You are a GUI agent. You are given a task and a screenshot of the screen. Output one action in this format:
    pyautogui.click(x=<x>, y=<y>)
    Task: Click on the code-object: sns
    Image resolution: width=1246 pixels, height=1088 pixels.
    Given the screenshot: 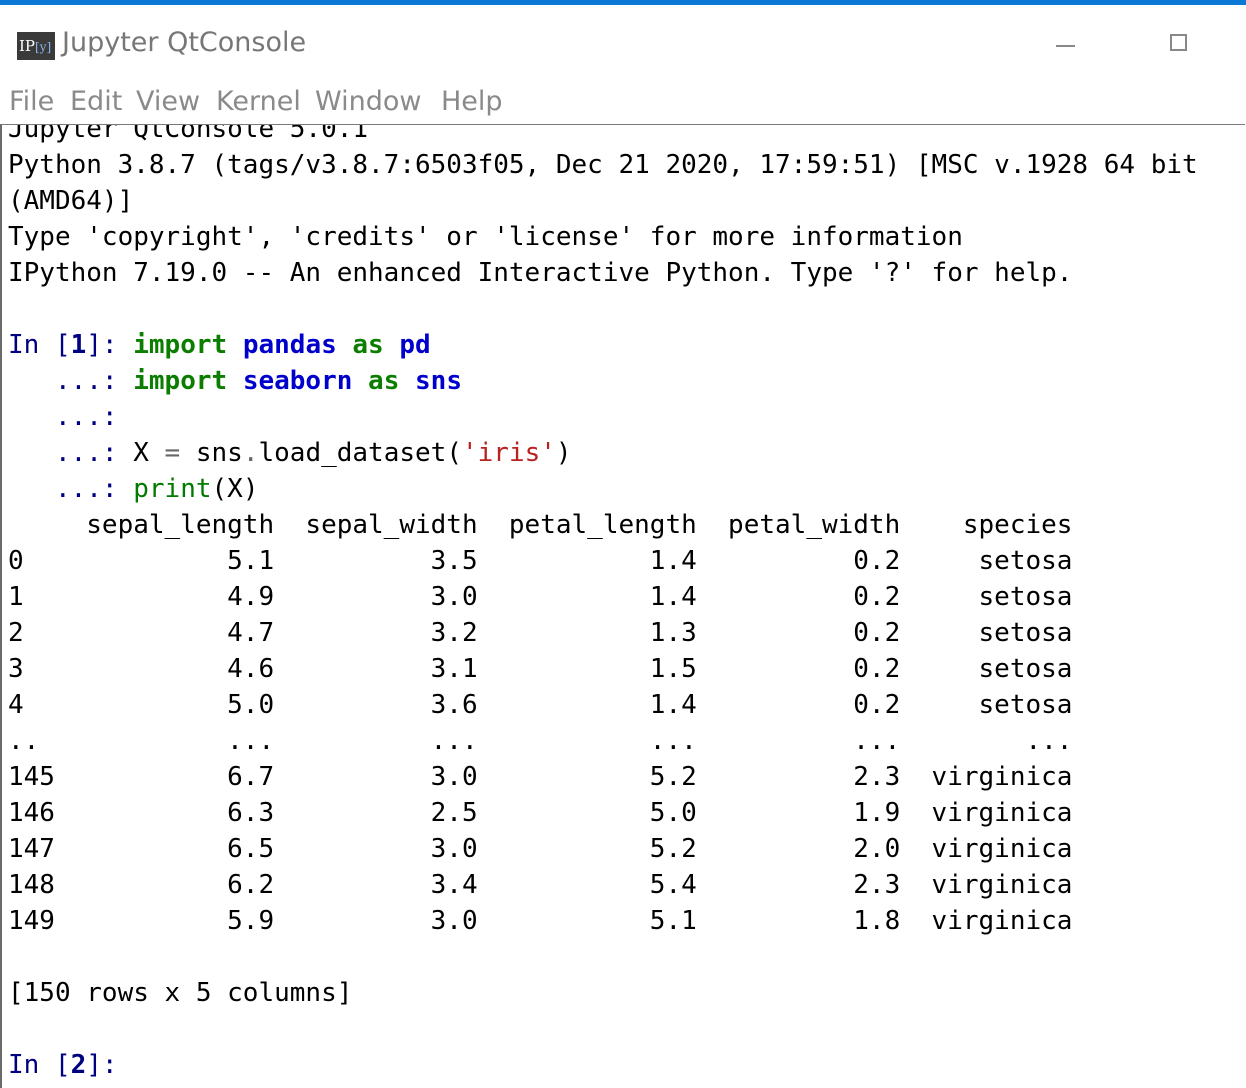 What is the action you would take?
    pyautogui.click(x=211, y=453)
    